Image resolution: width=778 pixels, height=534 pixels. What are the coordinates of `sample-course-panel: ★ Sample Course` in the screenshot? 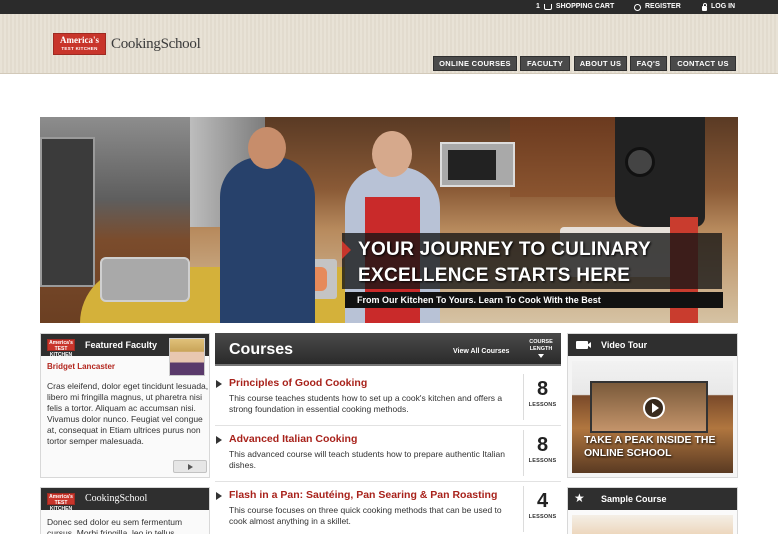 It's located at (652, 510).